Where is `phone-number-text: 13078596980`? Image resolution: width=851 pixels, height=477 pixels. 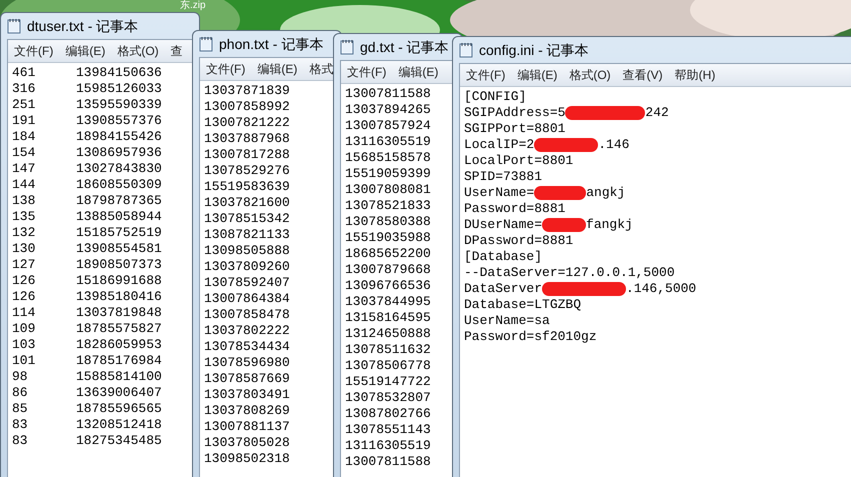 phone-number-text: 13078596980 is located at coordinates (247, 363).